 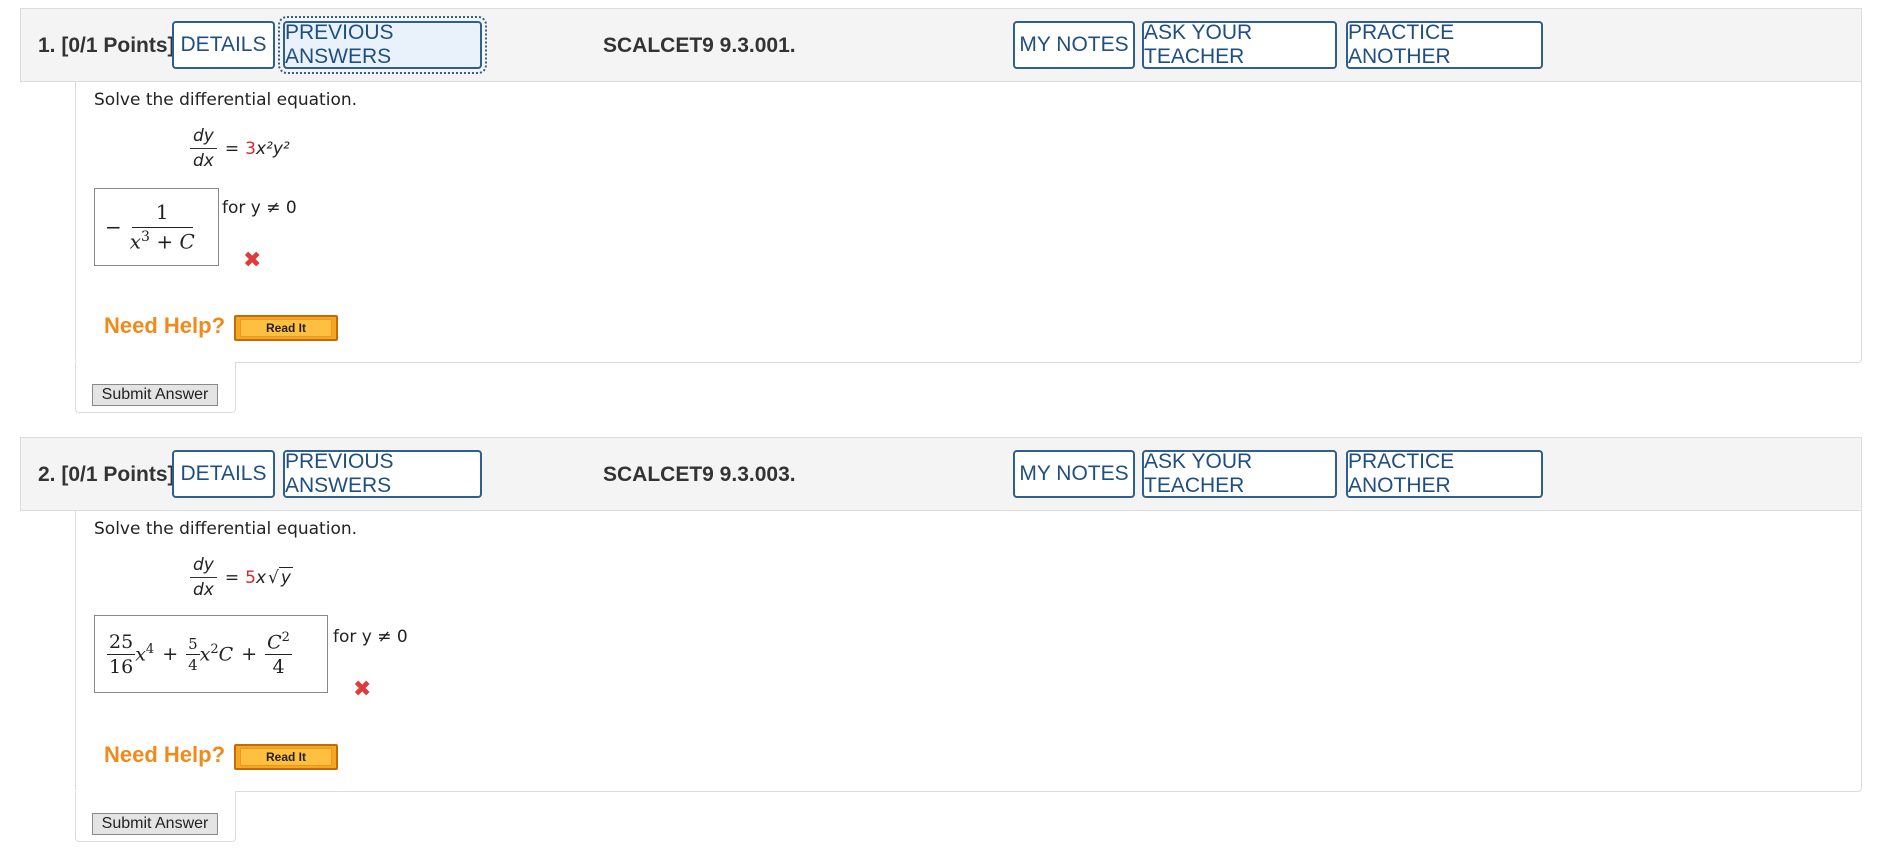 I want to click on equation-rhs: x, so click(x=260, y=577).